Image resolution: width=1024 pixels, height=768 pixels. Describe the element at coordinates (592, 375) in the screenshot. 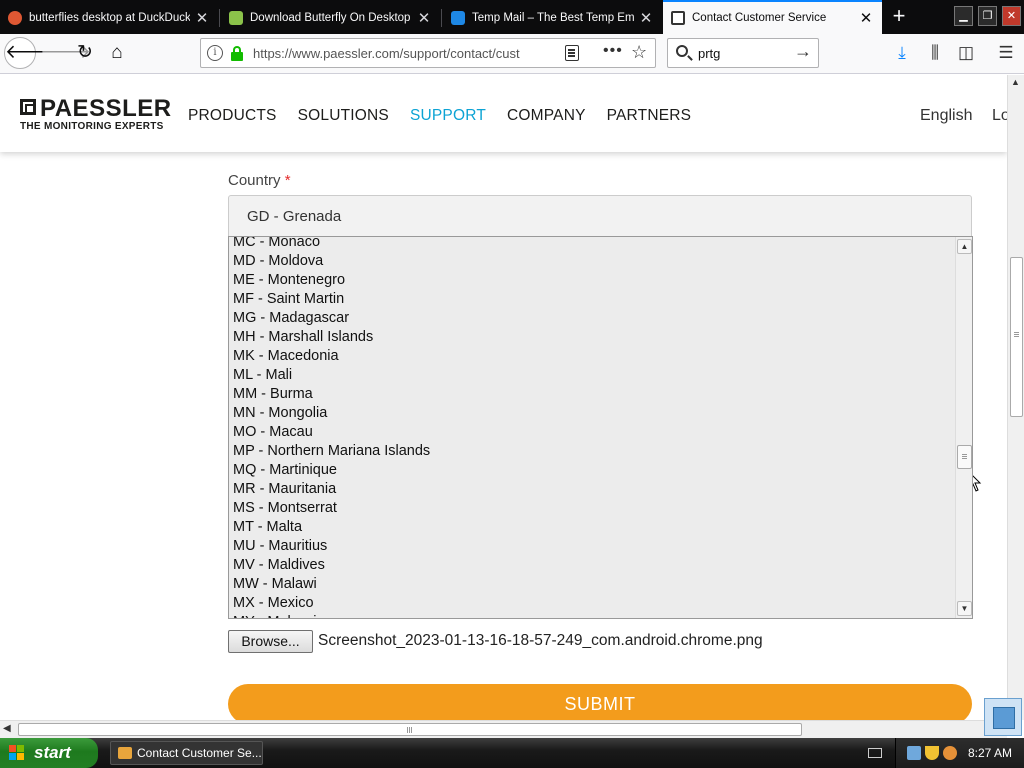

I see `country-option: ML - Mali` at that location.